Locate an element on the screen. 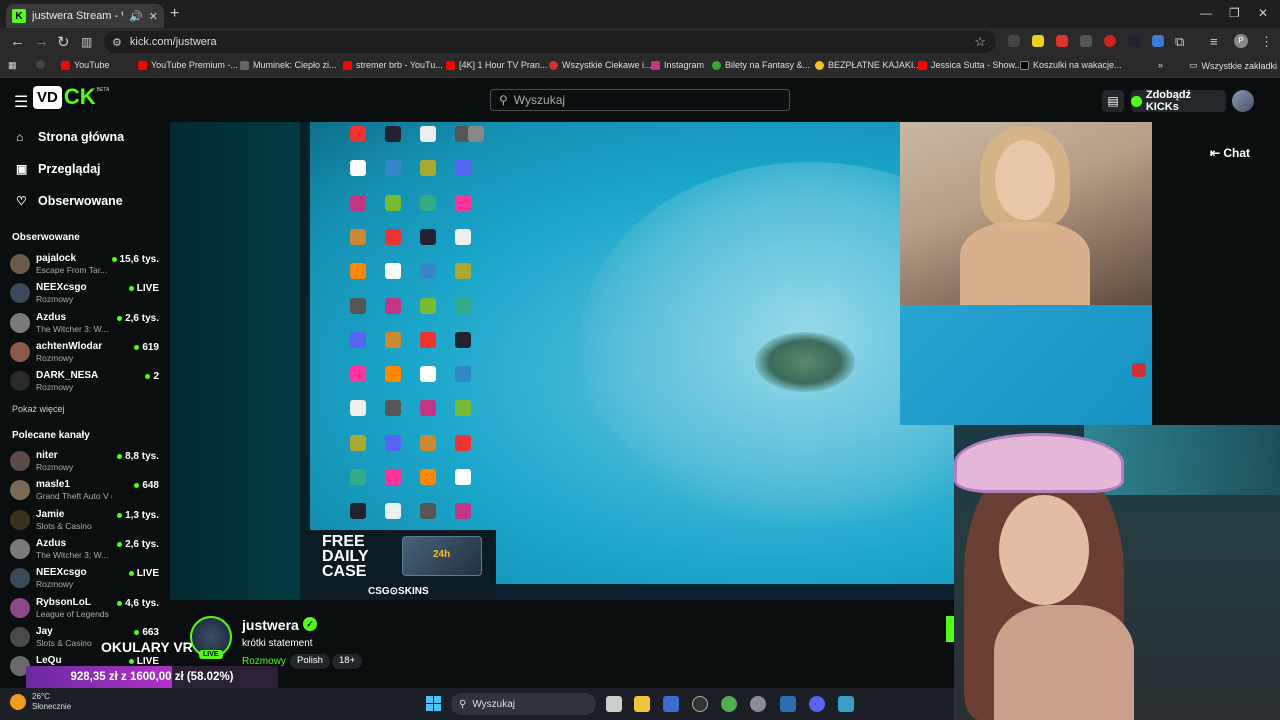 Image resolution: width=1280 pixels, height=720 pixels. streamer-name: justwera is located at coordinates (270, 625).